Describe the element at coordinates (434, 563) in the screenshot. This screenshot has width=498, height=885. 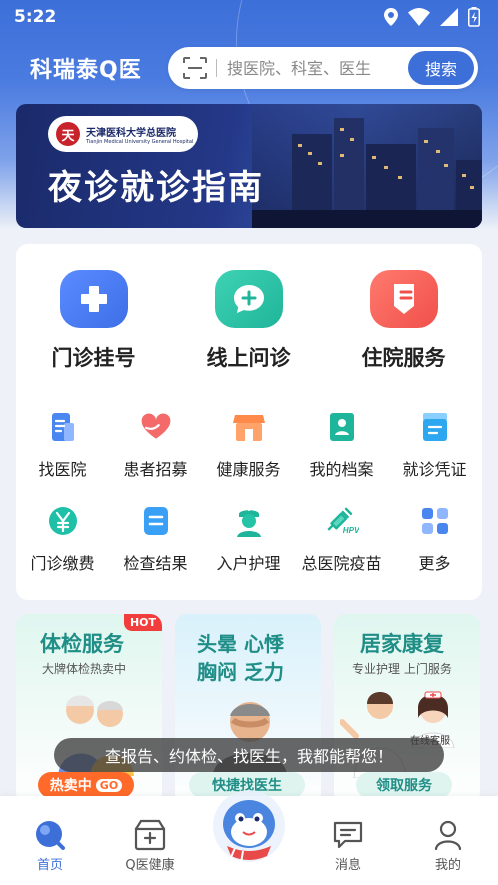
I see `service-label: 更多` at that location.